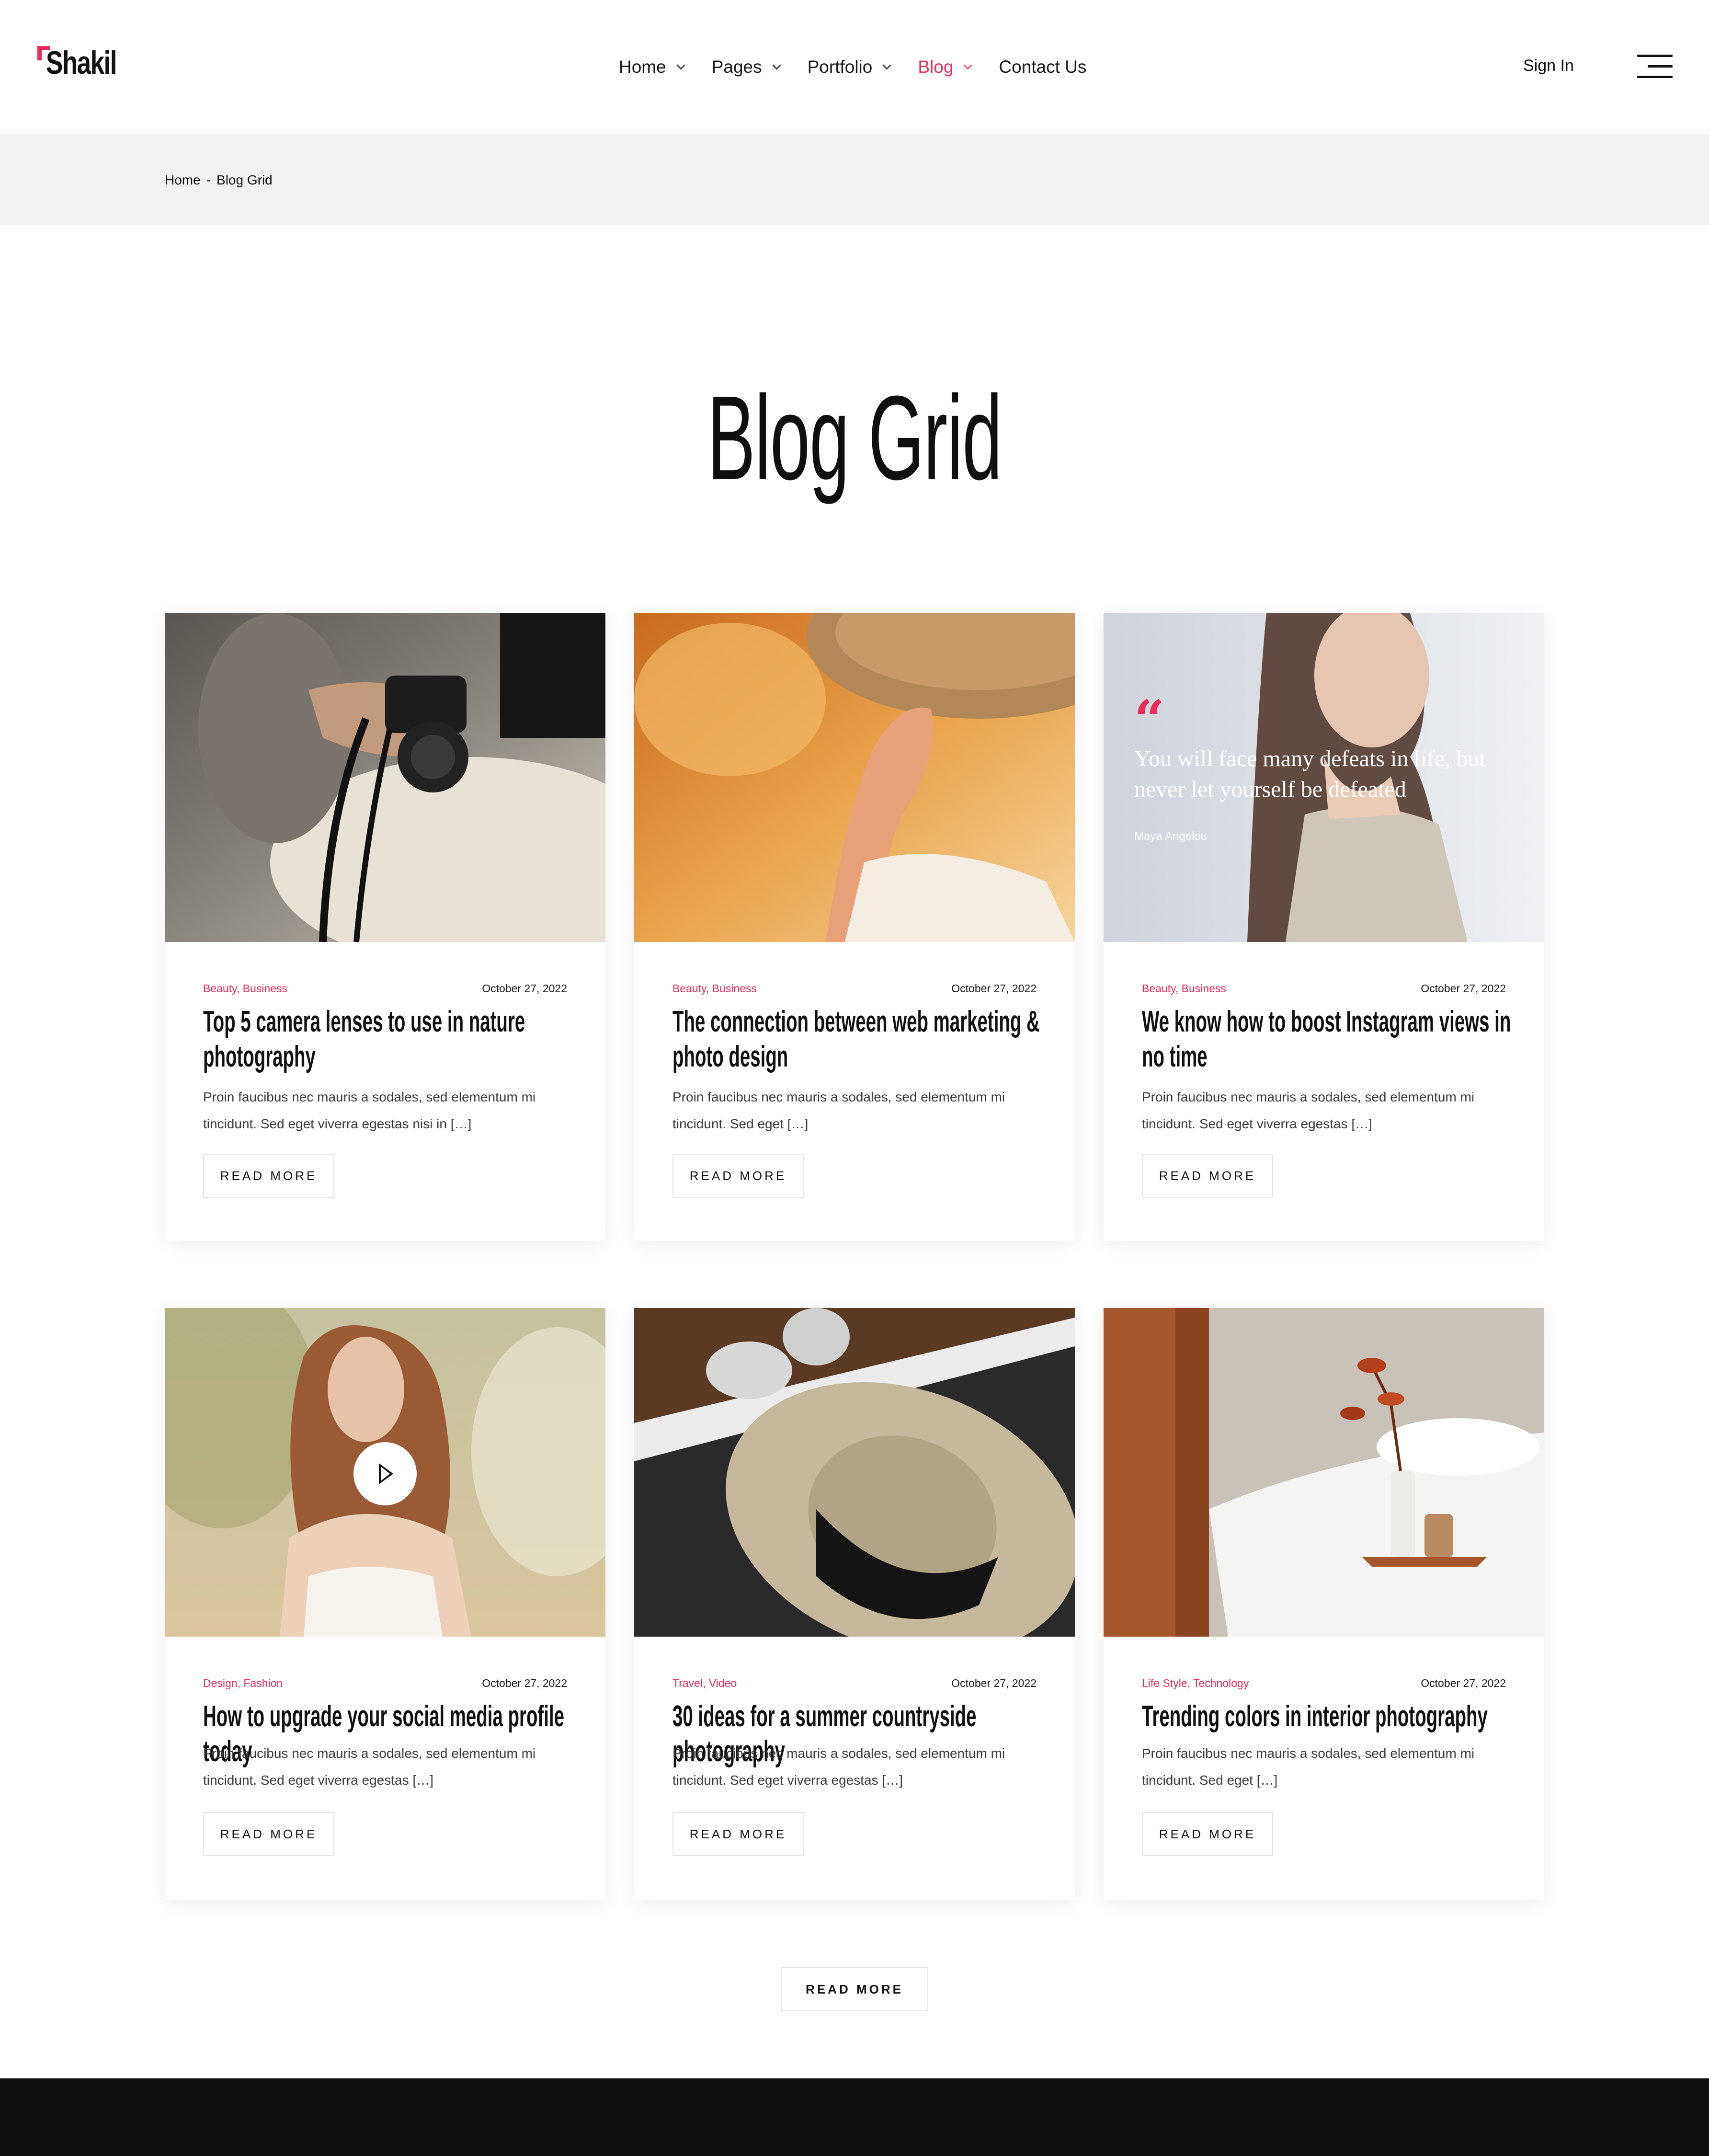 The height and width of the screenshot is (2156, 1709). Describe the element at coordinates (183, 180) in the screenshot. I see `breadcrumb-home: Home` at that location.